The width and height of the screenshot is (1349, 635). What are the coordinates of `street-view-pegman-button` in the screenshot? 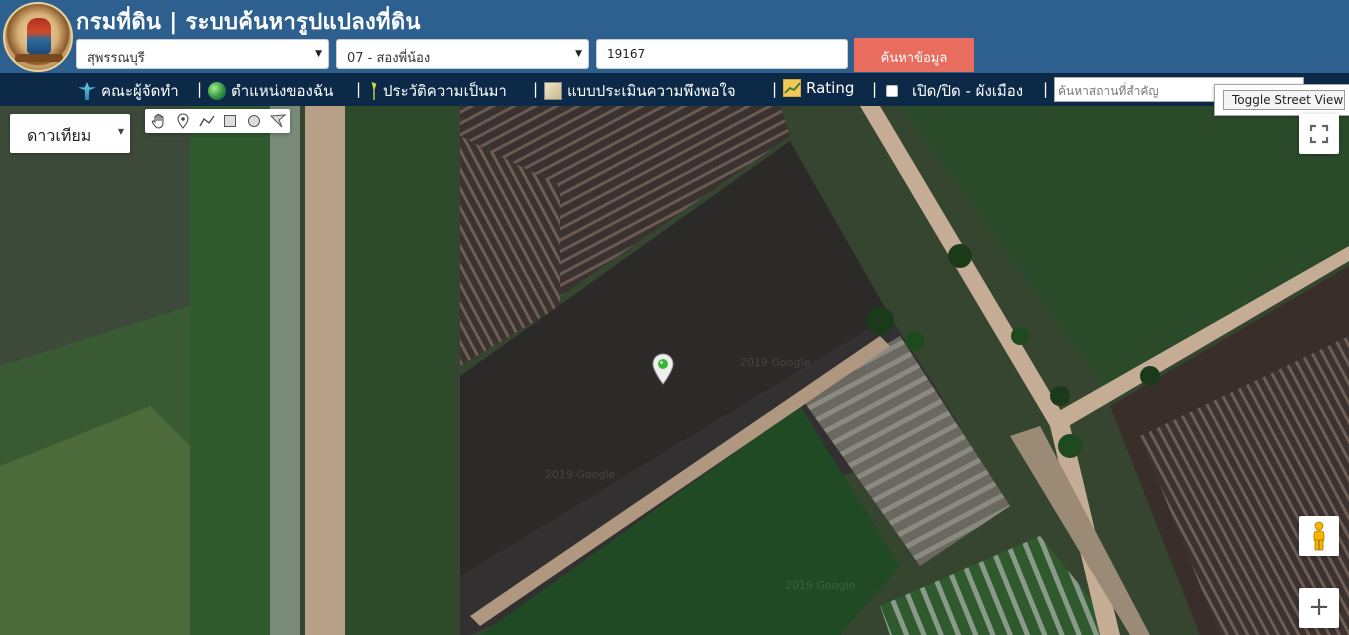 It's located at (1319, 536).